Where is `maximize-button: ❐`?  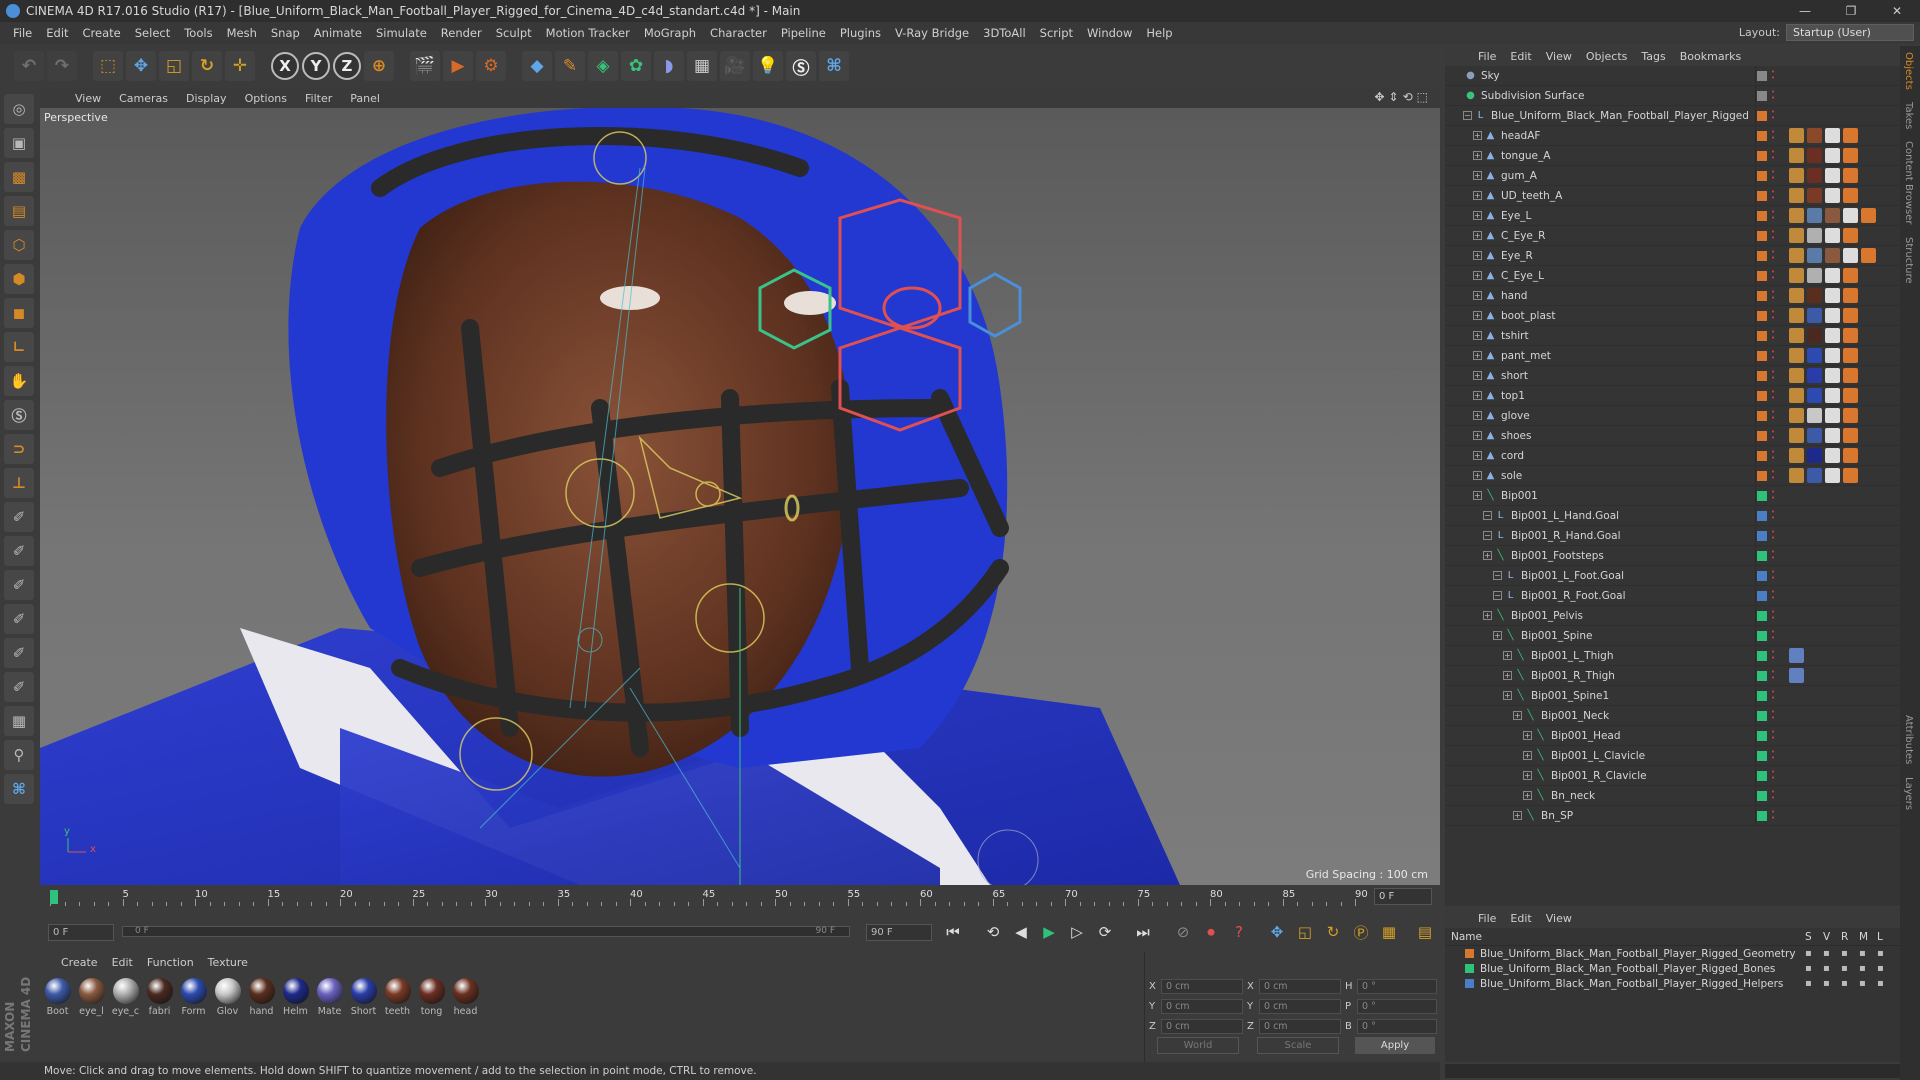 maximize-button: ❐ is located at coordinates (1851, 11).